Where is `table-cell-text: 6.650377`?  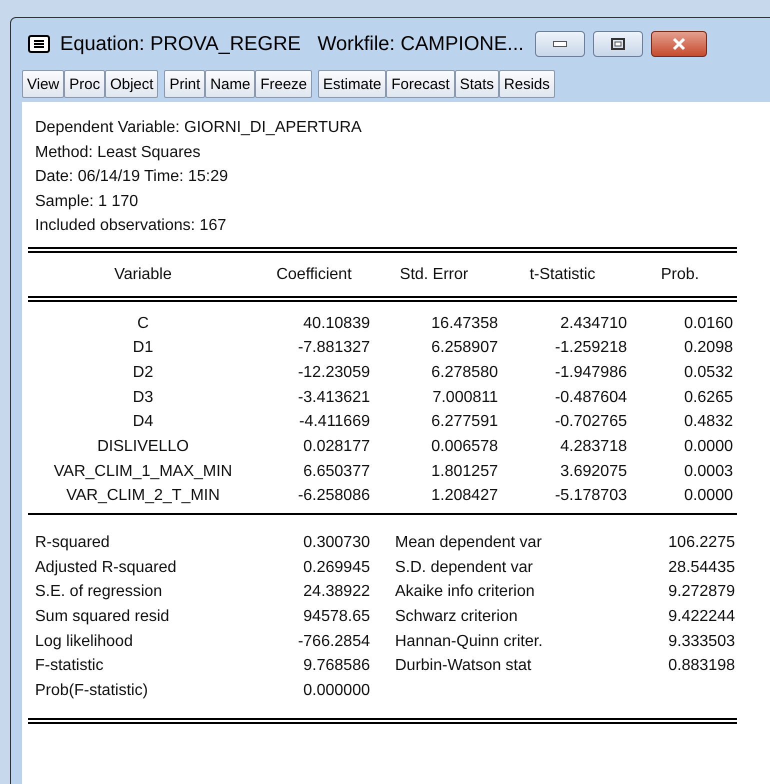 table-cell-text: 6.650377 is located at coordinates (336, 472).